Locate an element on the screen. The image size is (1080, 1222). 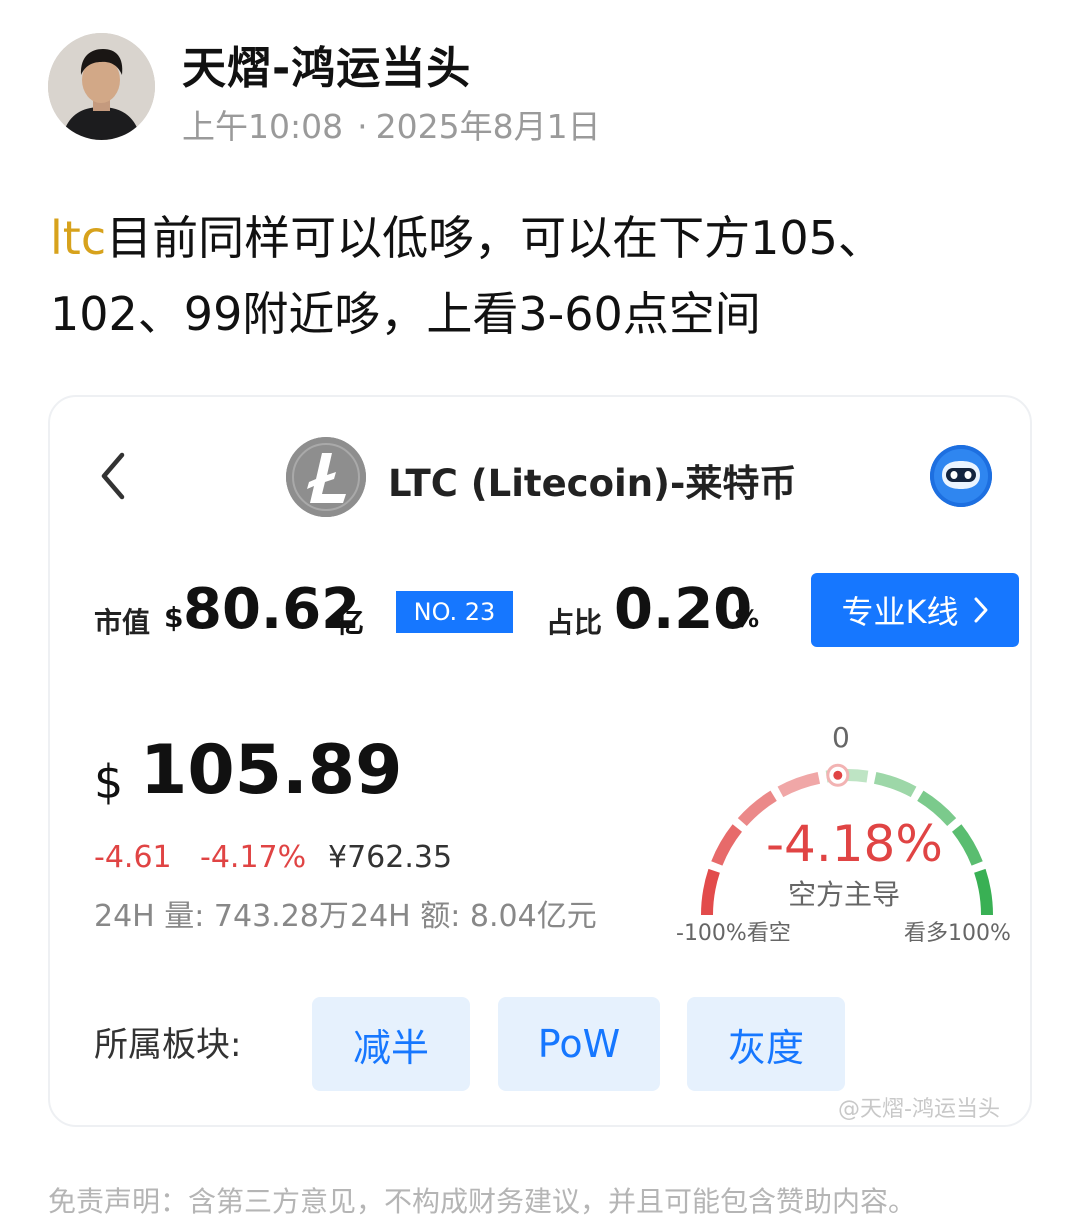
disclaimer: 免责声明：含第三方意见，不构成财务建议，并且可能包含赞助内容。 is located at coordinates (482, 1201).